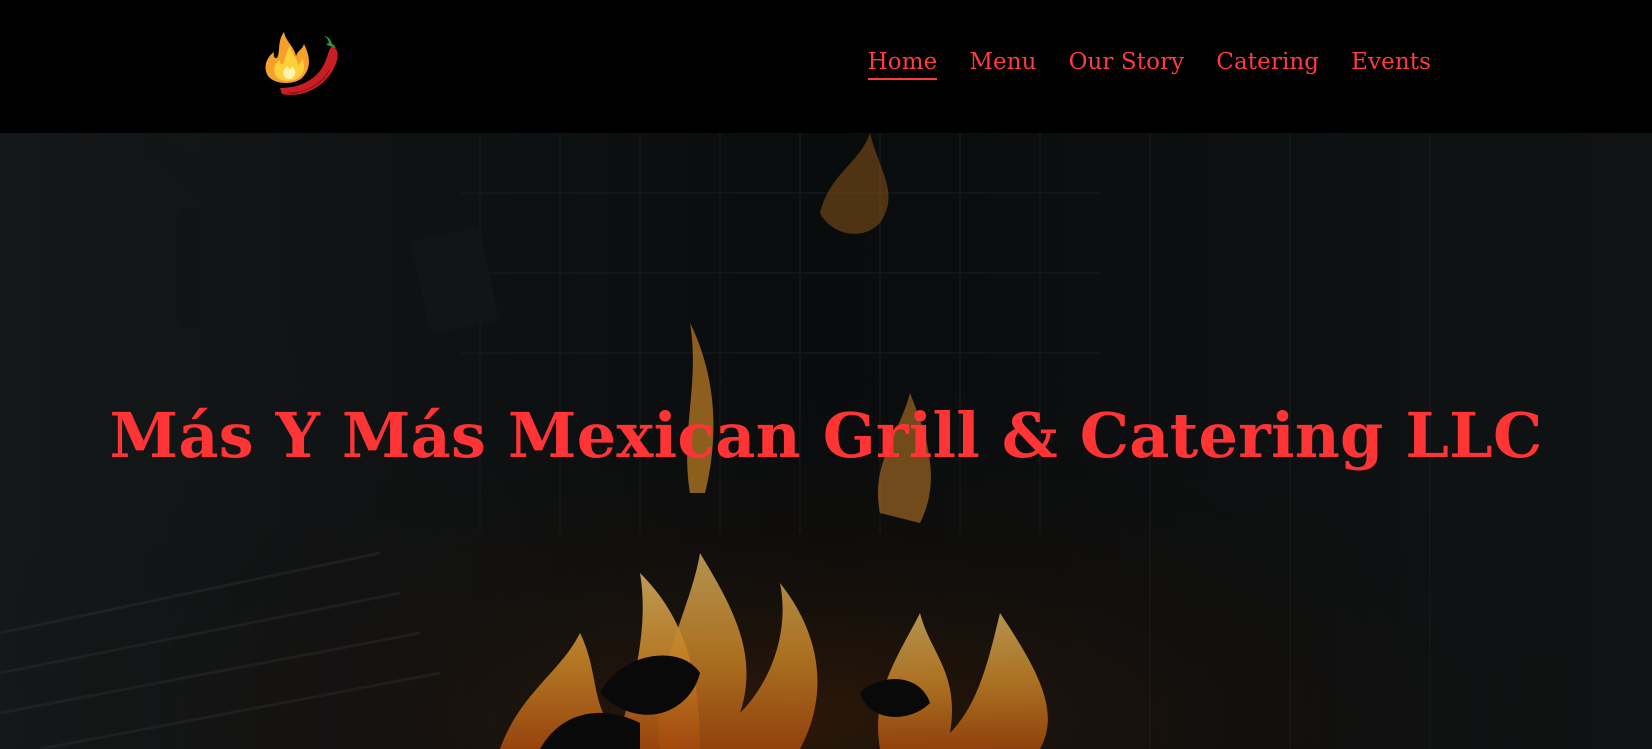 Image resolution: width=1652 pixels, height=749 pixels. What do you see at coordinates (1002, 63) in the screenshot?
I see `nav-menu-link: Menu` at bounding box center [1002, 63].